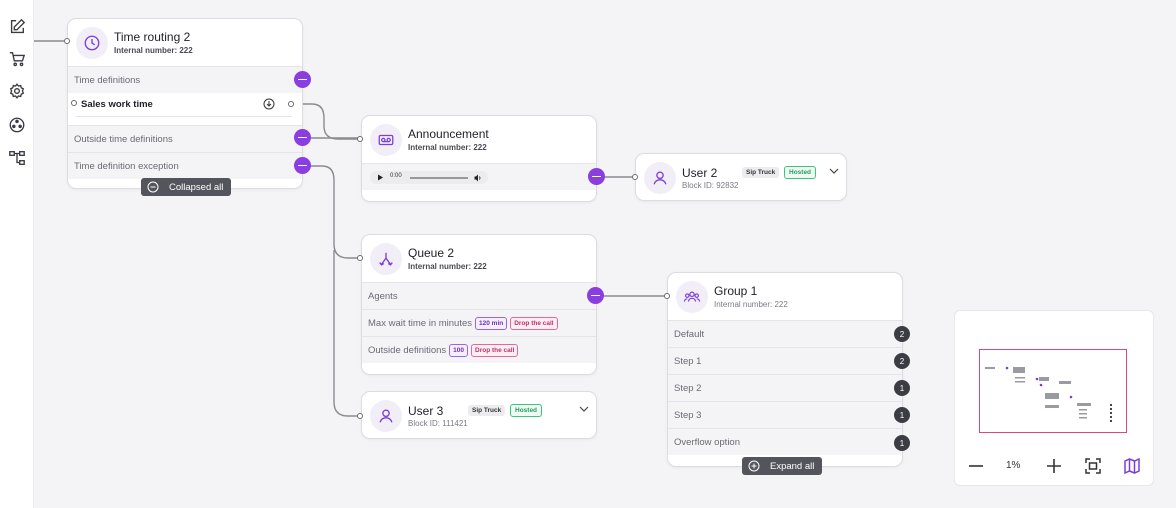 This screenshot has width=1176, height=508. I want to click on node-title: Queue 2, so click(431, 253).